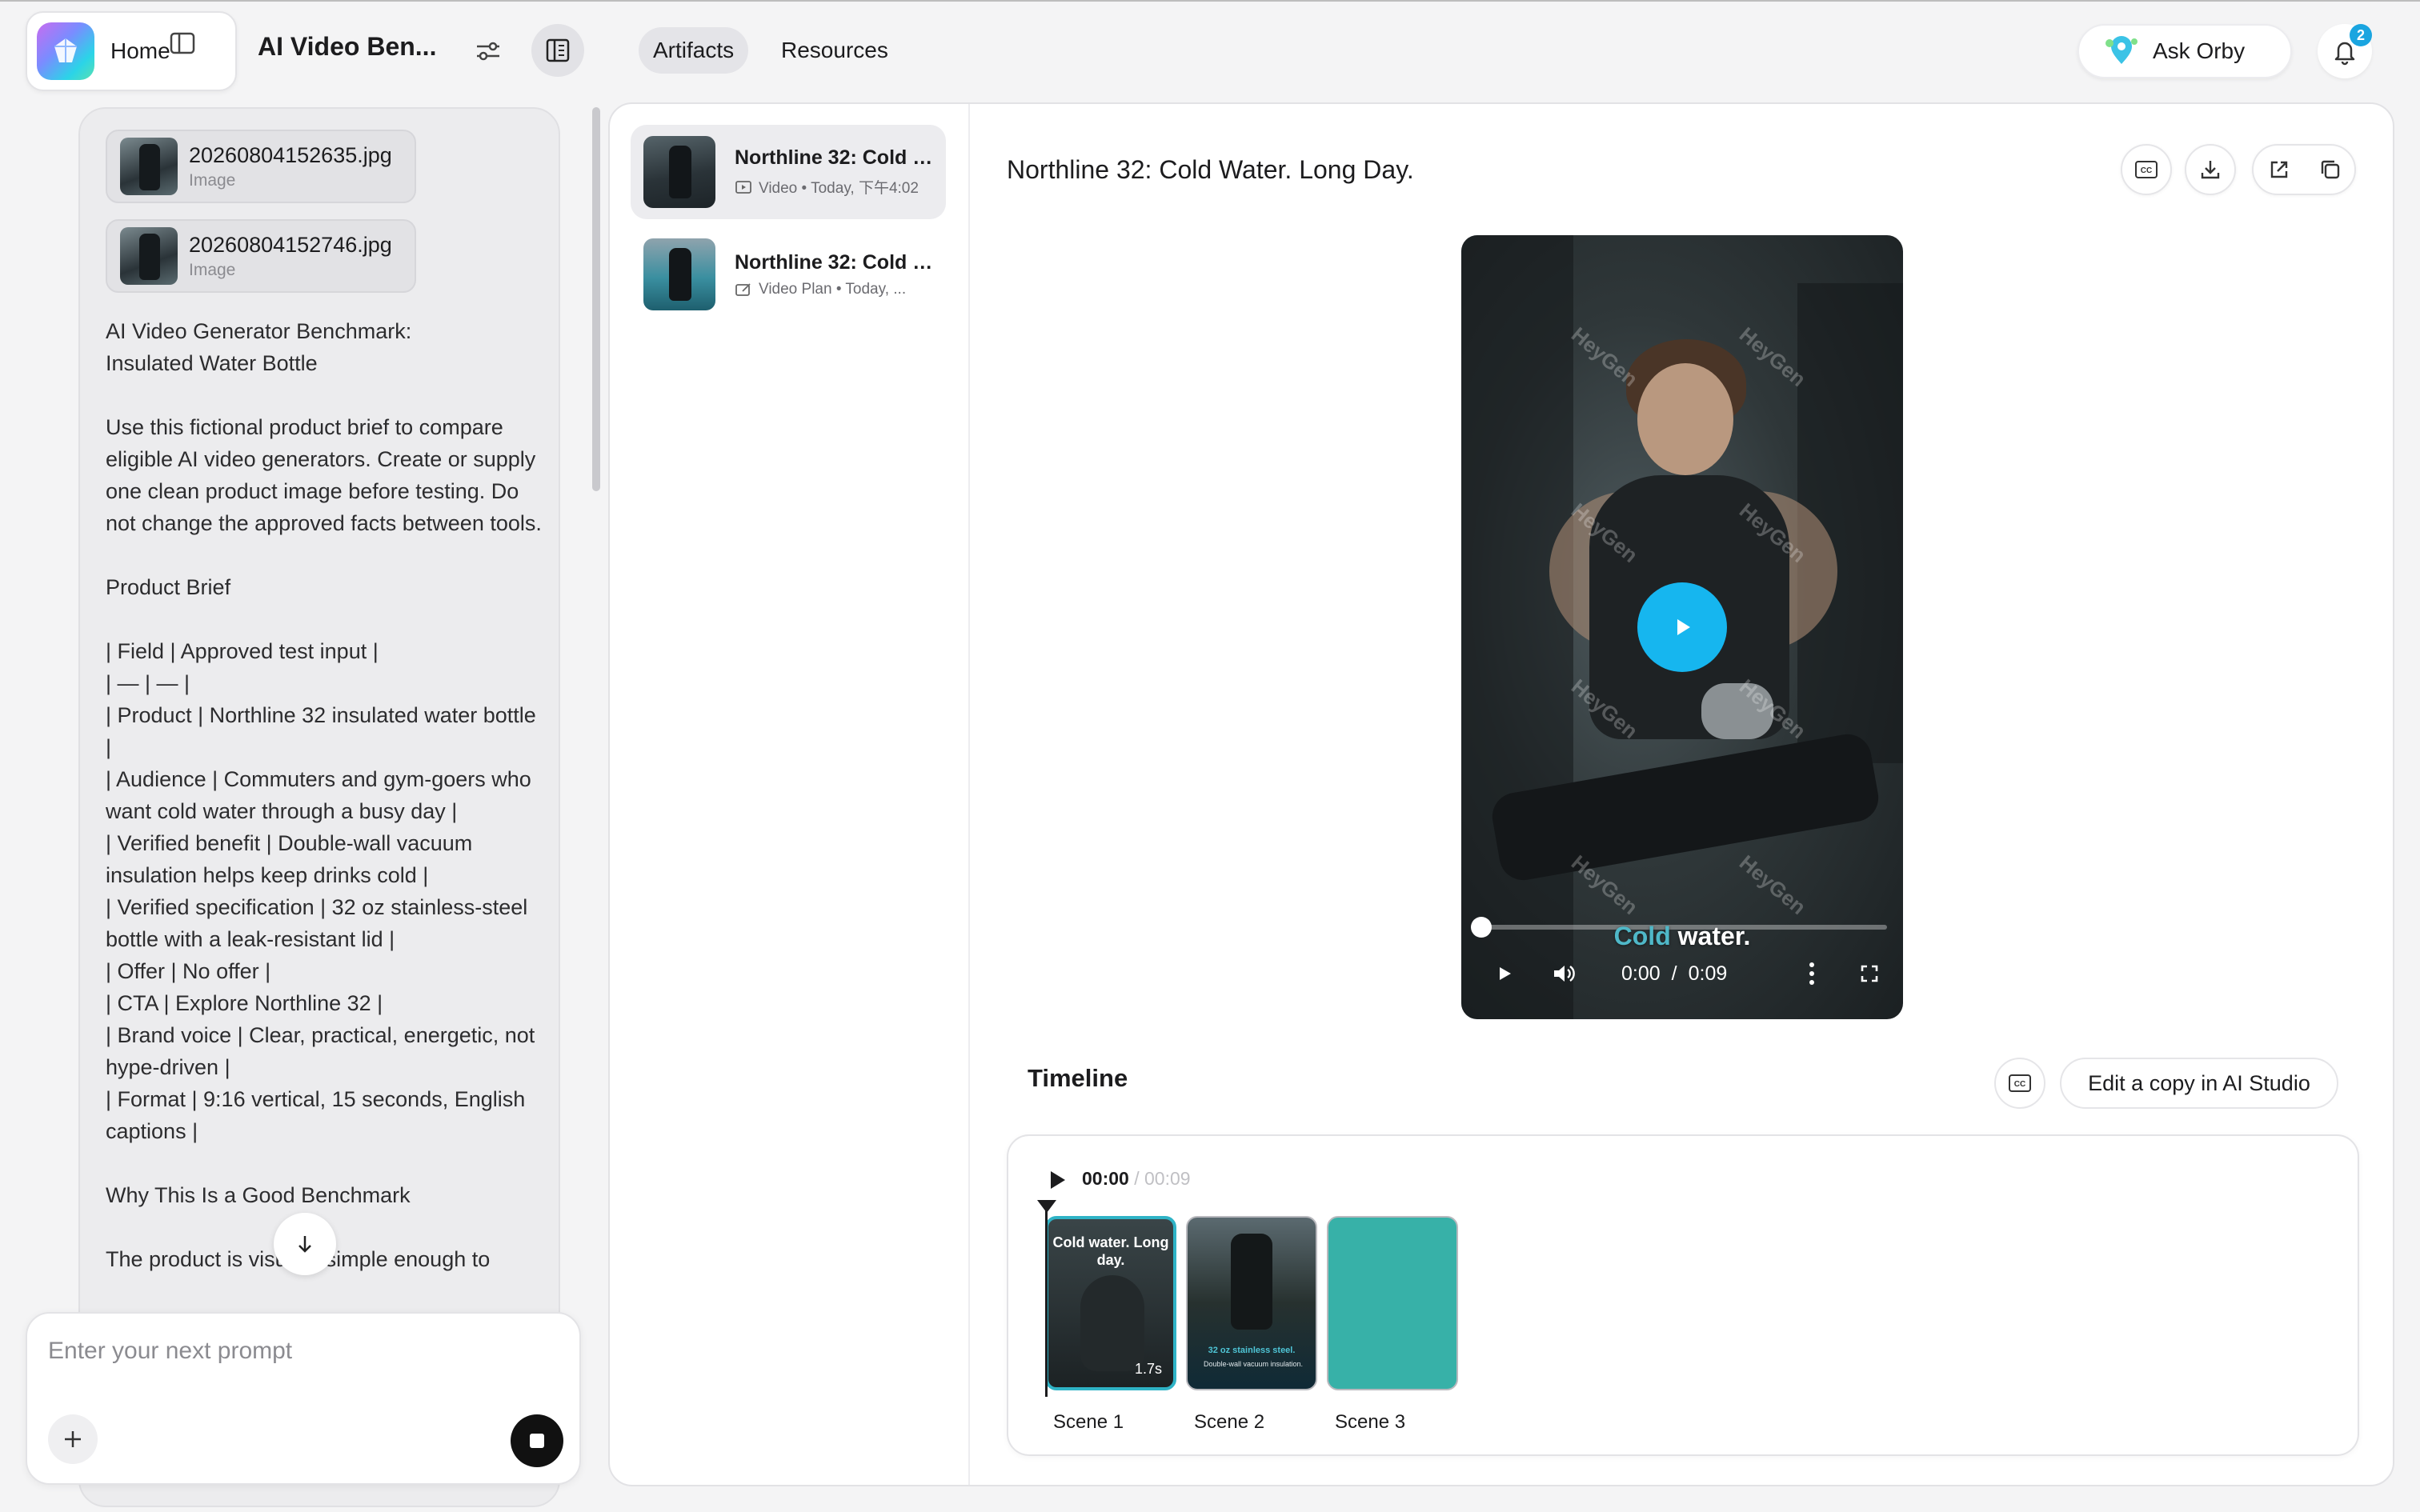 The height and width of the screenshot is (1512, 2420). What do you see at coordinates (2210, 169) in the screenshot?
I see `download-button` at bounding box center [2210, 169].